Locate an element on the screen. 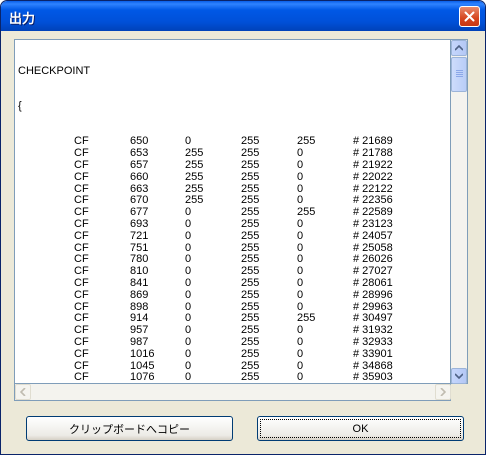 This screenshot has width=486, height=455. cell-frame: 1016 is located at coordinates (142, 353).